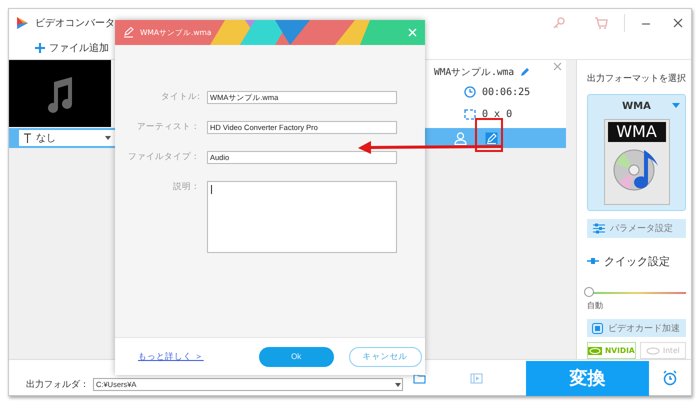 This screenshot has height=407, width=700. Describe the element at coordinates (589, 291) in the screenshot. I see `slider-thumb` at that location.